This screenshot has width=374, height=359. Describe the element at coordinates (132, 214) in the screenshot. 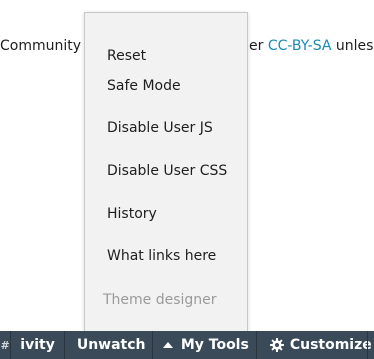

I see `menu-item-history: History` at that location.